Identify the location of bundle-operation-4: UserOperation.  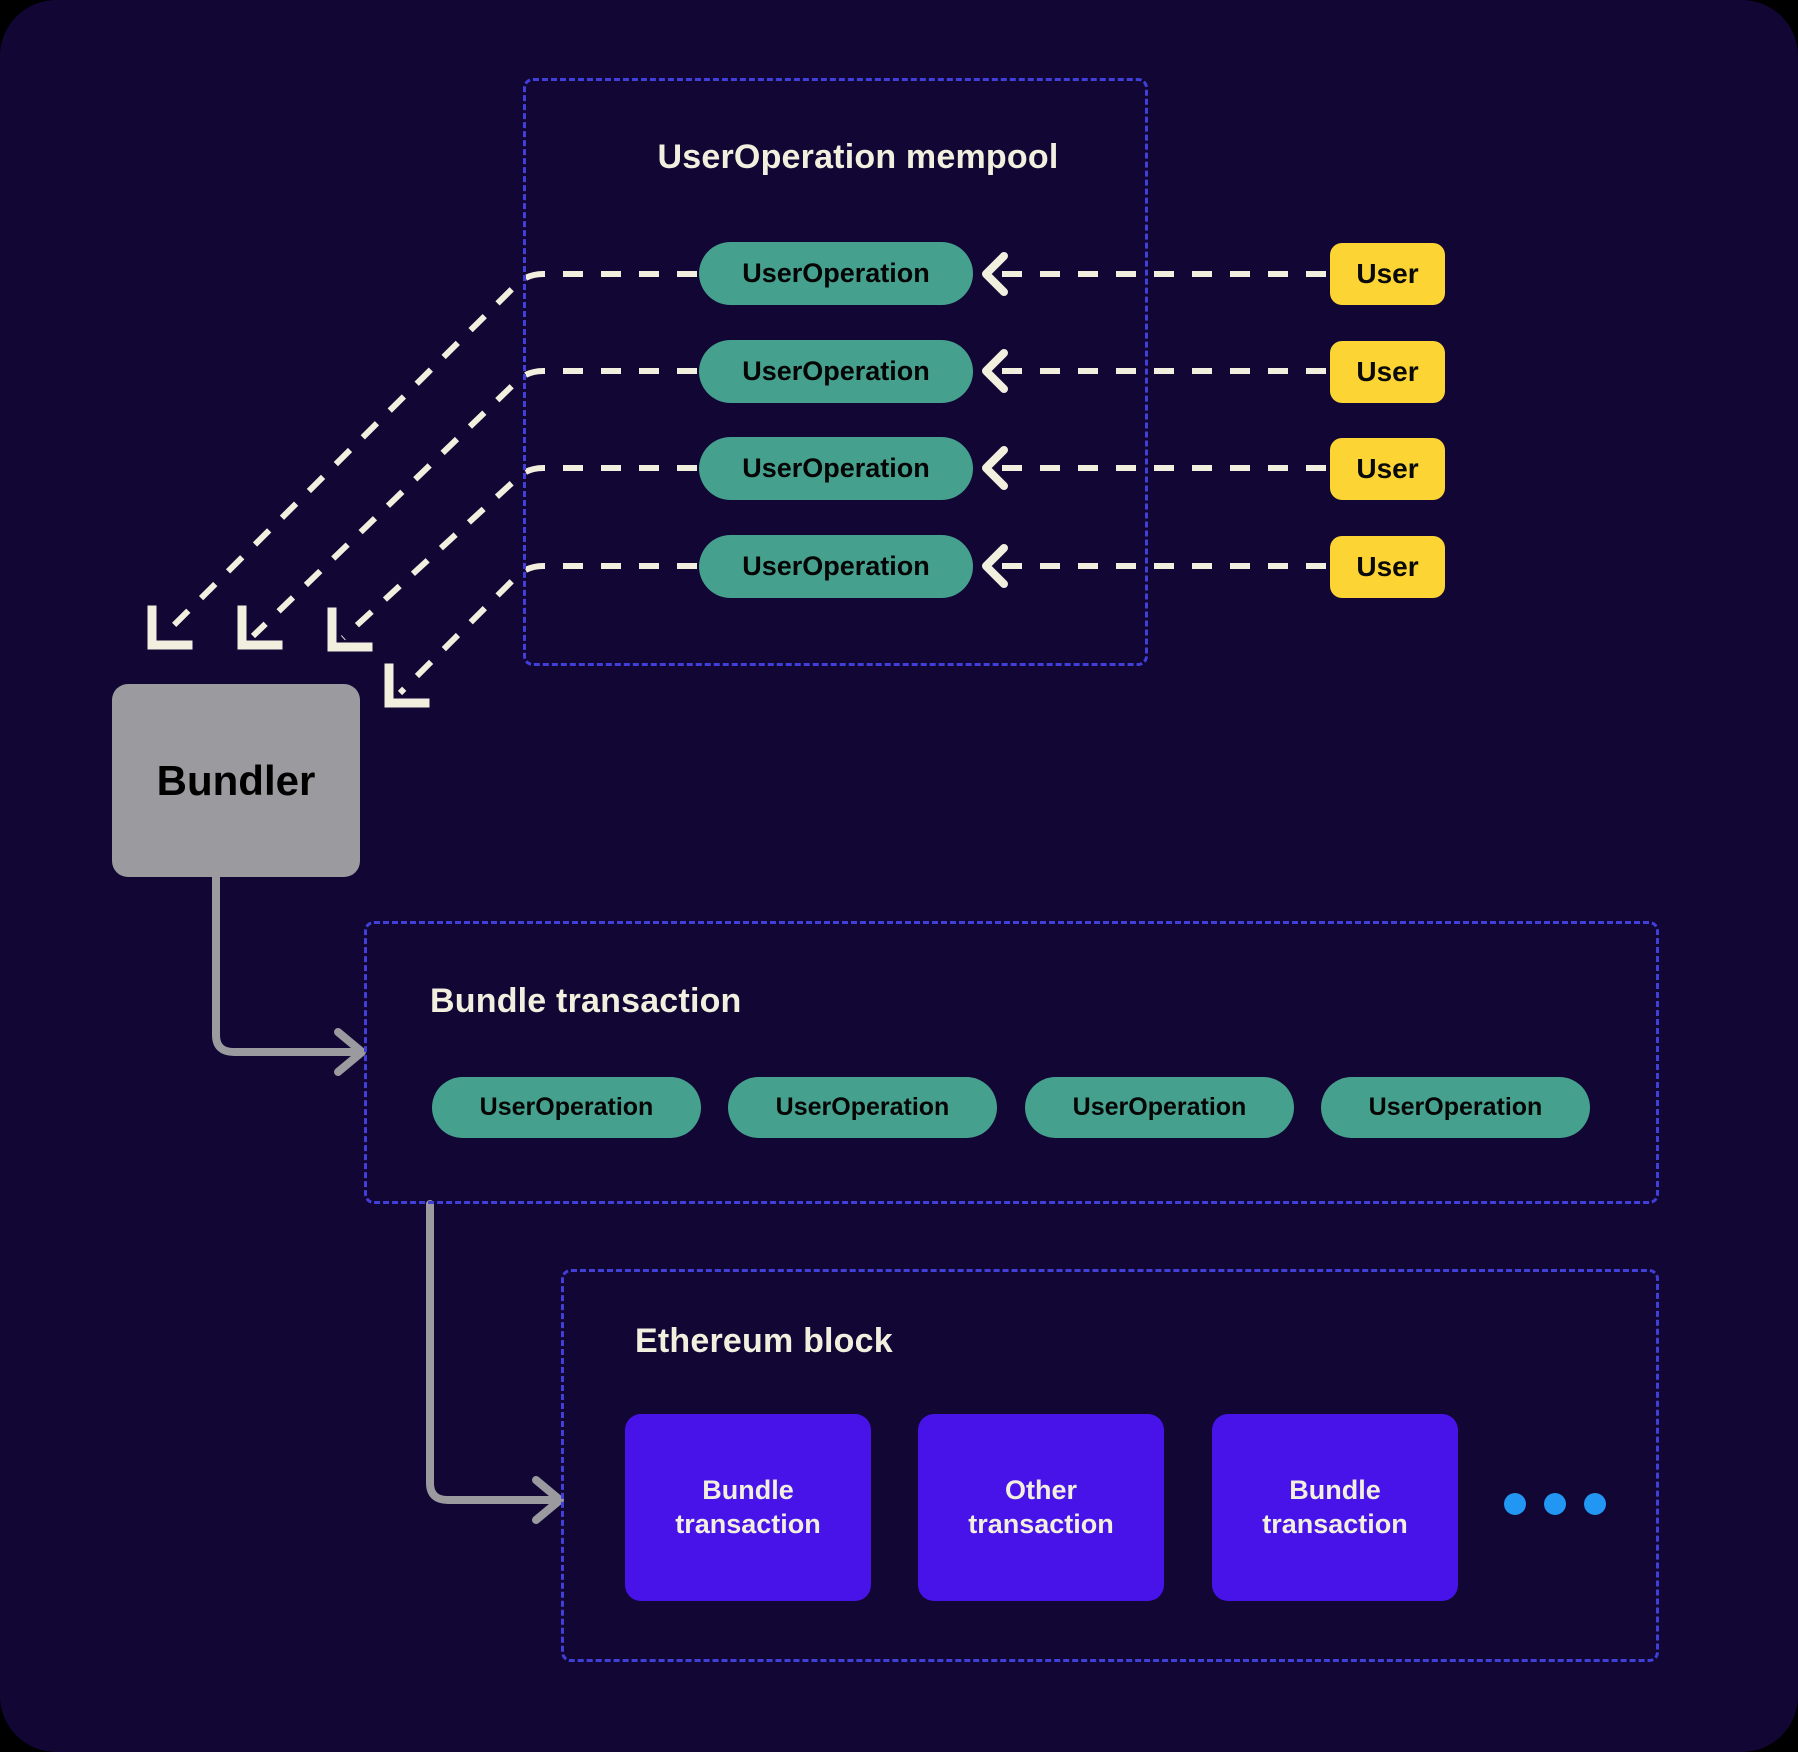
(1455, 1107).